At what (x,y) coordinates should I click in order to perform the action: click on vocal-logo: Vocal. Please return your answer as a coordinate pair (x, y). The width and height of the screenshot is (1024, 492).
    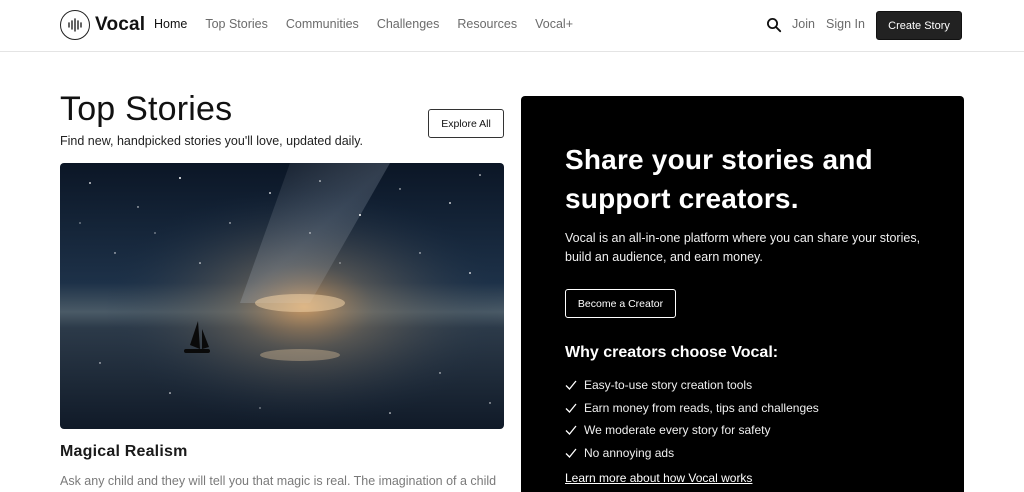
    Looking at the image, I should click on (102, 25).